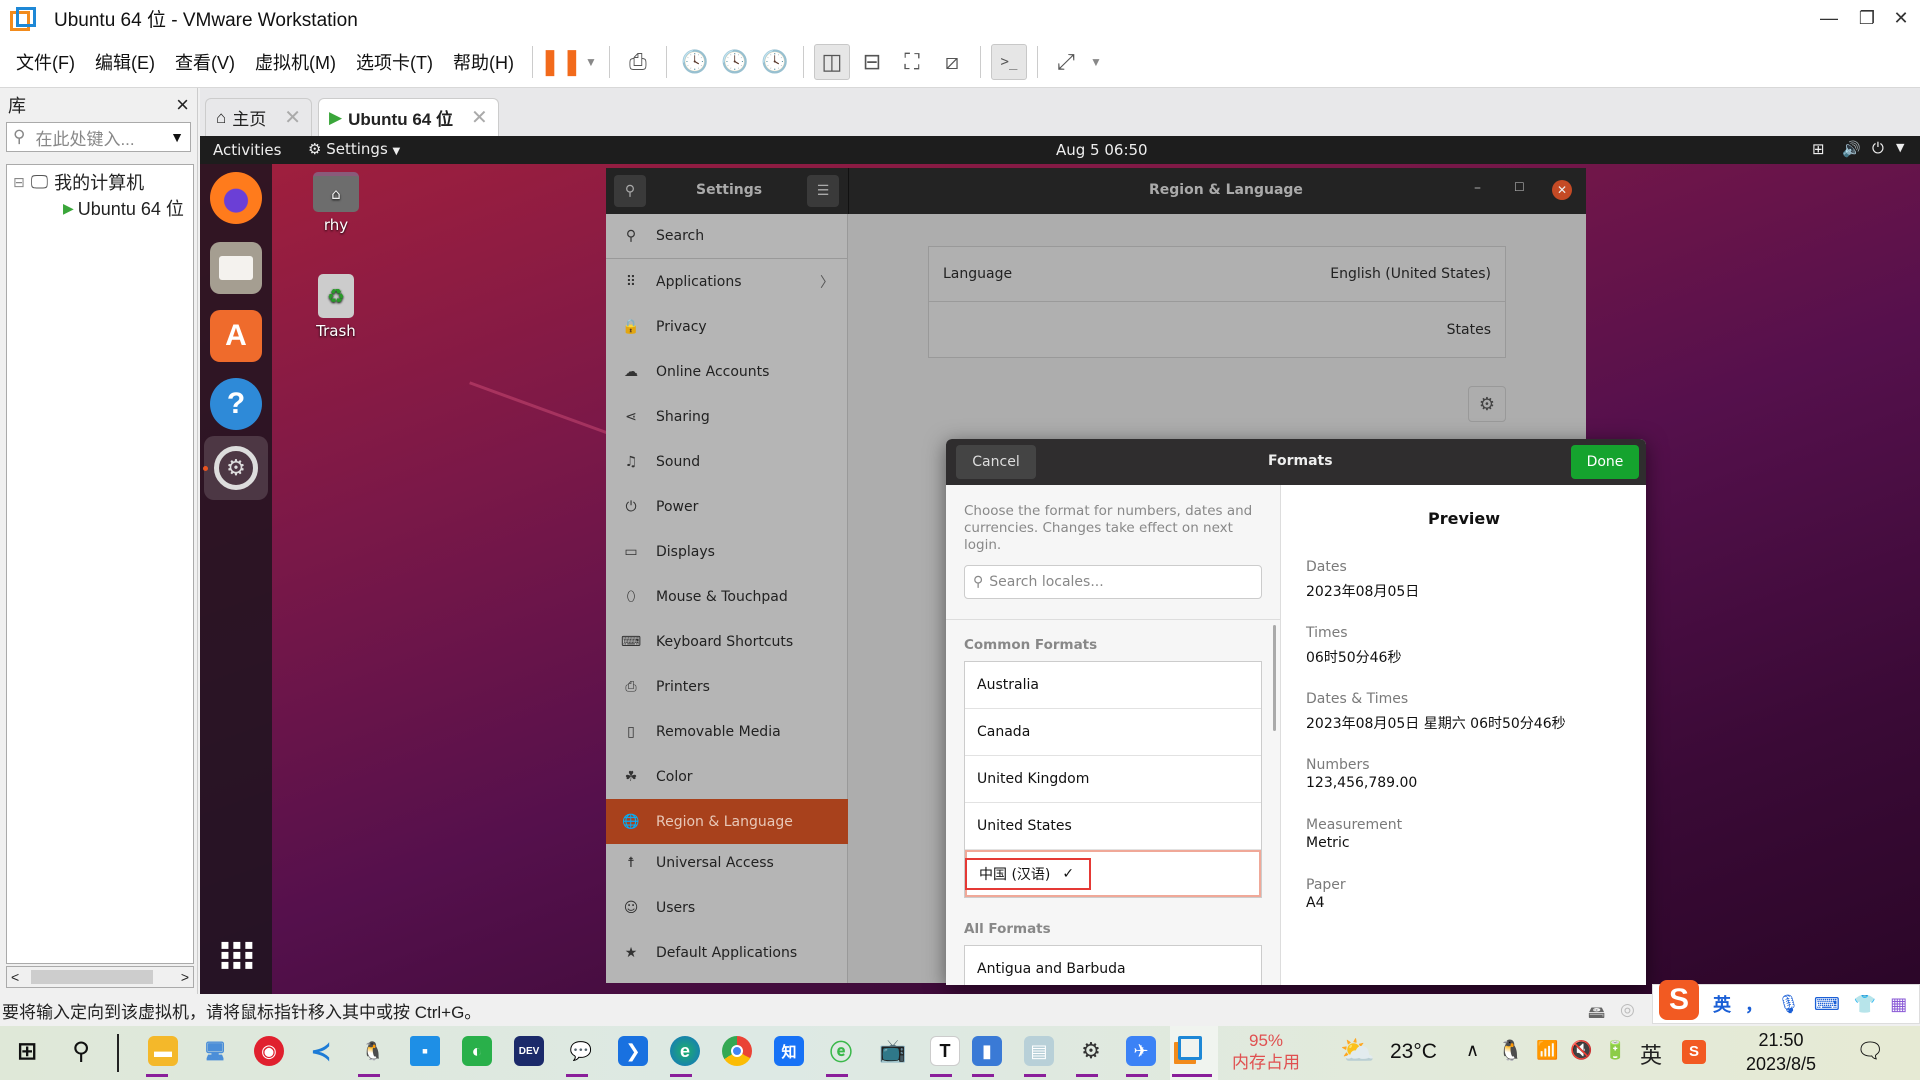  What do you see at coordinates (1679, 1000) in the screenshot?
I see `sogou-logo-icon: S` at bounding box center [1679, 1000].